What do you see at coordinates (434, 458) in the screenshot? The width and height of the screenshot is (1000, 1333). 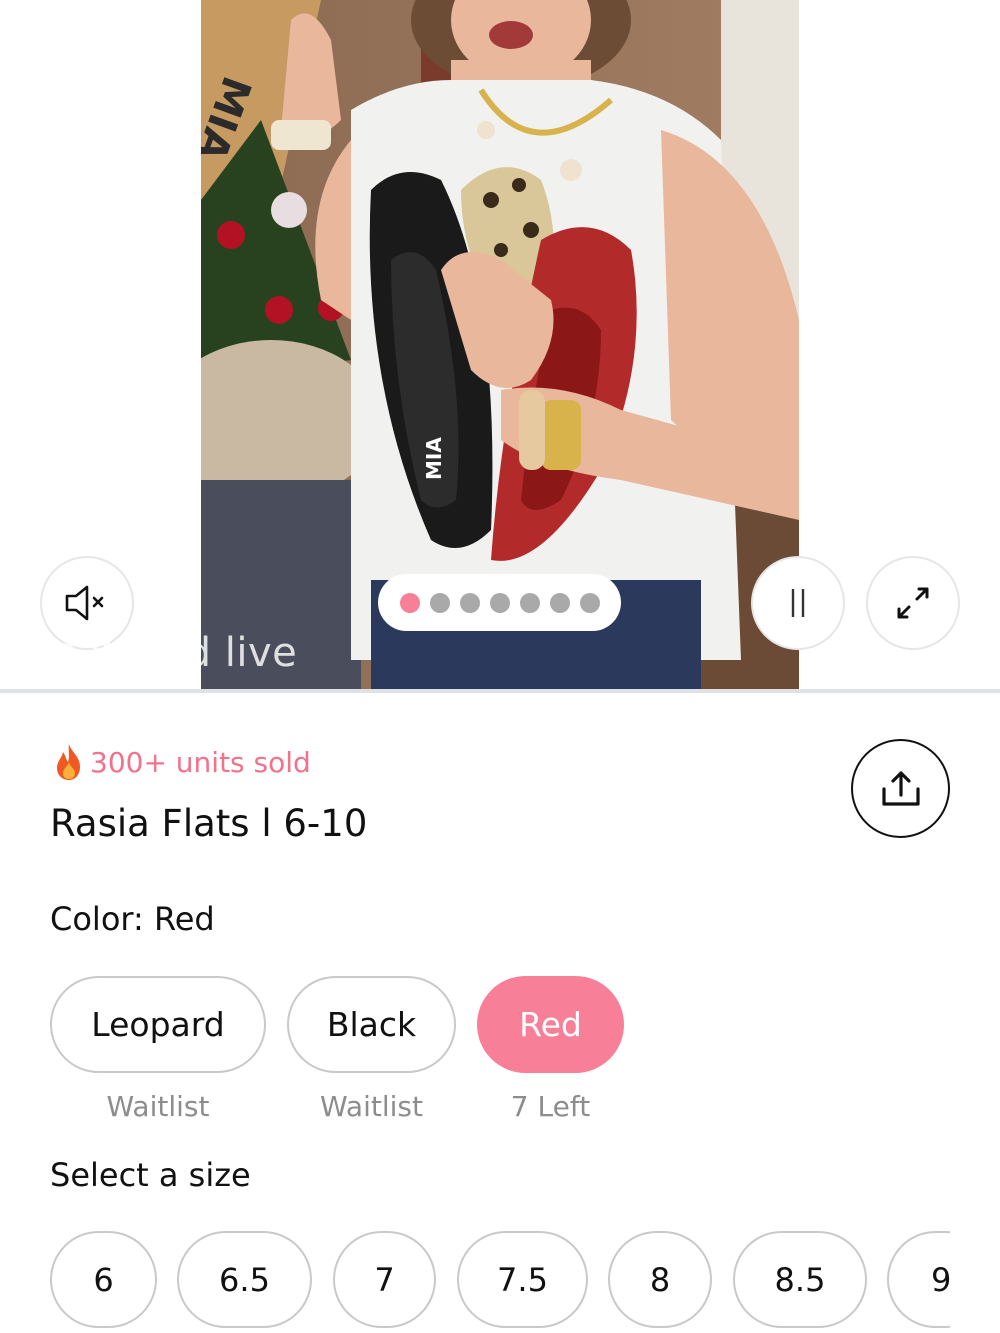 I see `svg-text: MIA` at bounding box center [434, 458].